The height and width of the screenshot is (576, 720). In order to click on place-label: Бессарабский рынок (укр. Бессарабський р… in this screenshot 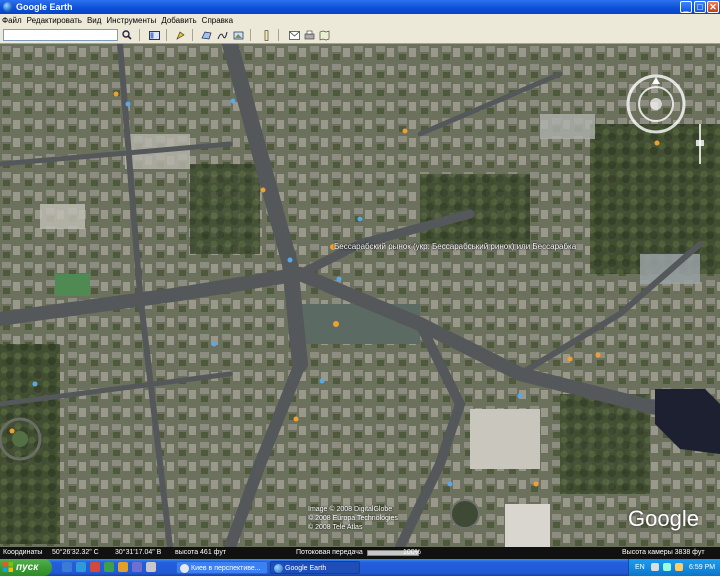, I will do `click(455, 246)`.